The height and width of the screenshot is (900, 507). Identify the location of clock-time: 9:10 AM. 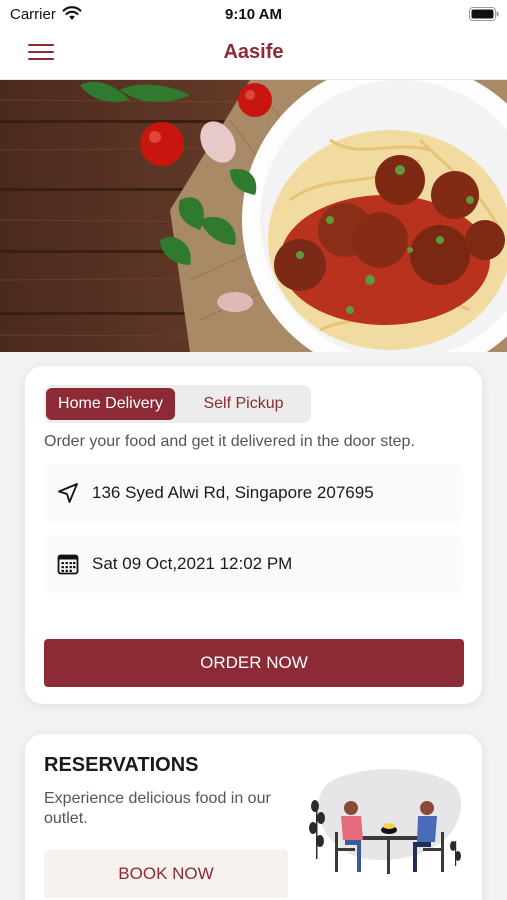
(253, 14).